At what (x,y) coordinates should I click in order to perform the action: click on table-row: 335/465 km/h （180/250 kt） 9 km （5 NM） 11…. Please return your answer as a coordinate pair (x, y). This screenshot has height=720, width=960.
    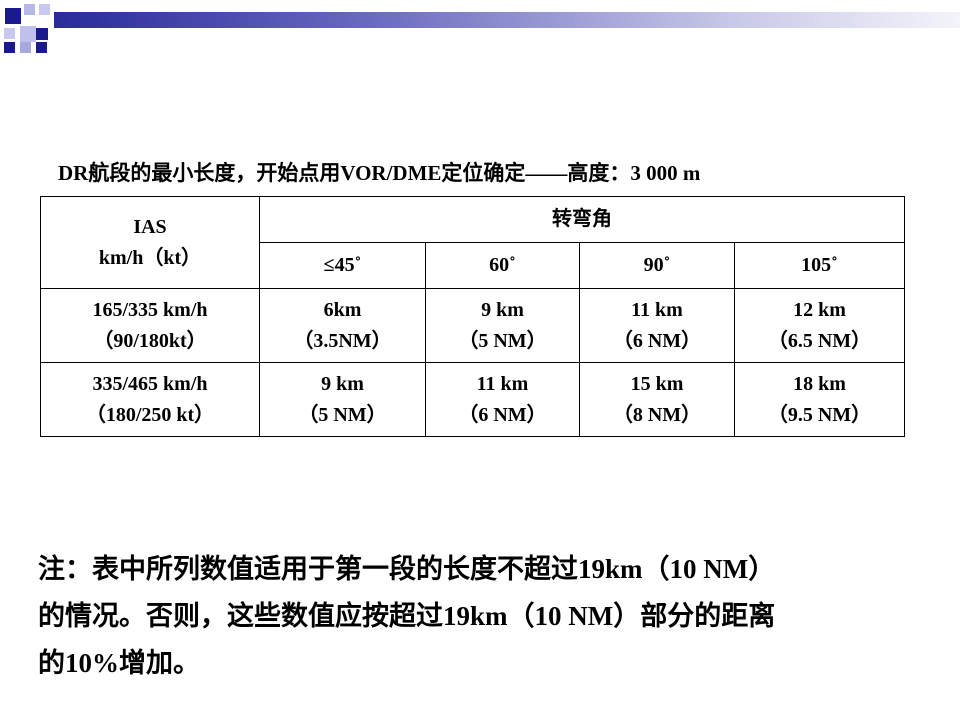
    Looking at the image, I should click on (472, 399).